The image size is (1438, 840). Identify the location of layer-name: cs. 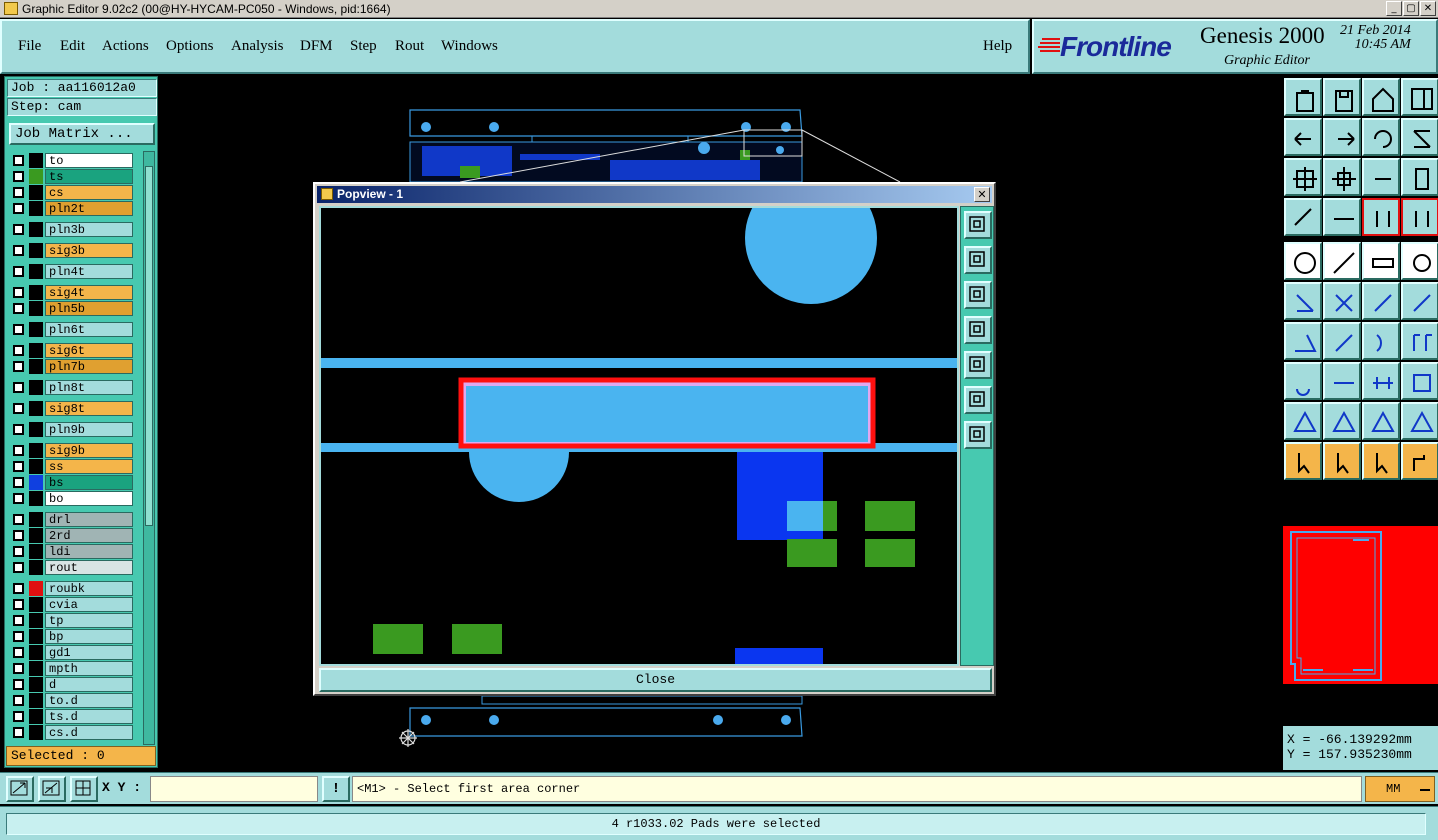
(89, 192).